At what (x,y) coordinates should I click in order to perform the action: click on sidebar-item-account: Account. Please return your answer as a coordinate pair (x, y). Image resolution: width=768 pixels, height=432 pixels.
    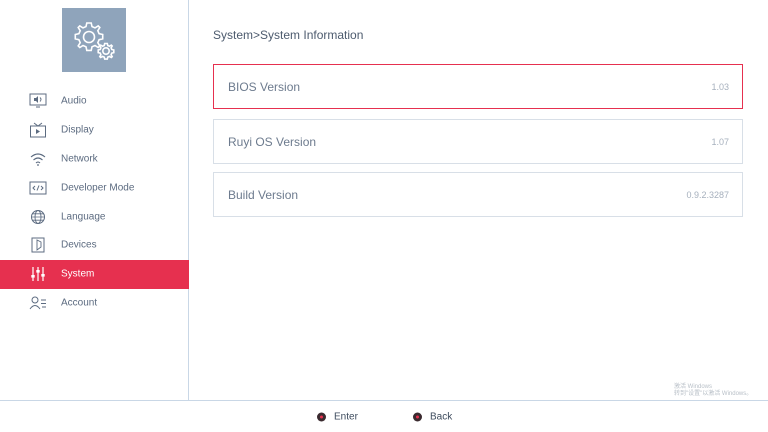
    Looking at the image, I should click on (94, 303).